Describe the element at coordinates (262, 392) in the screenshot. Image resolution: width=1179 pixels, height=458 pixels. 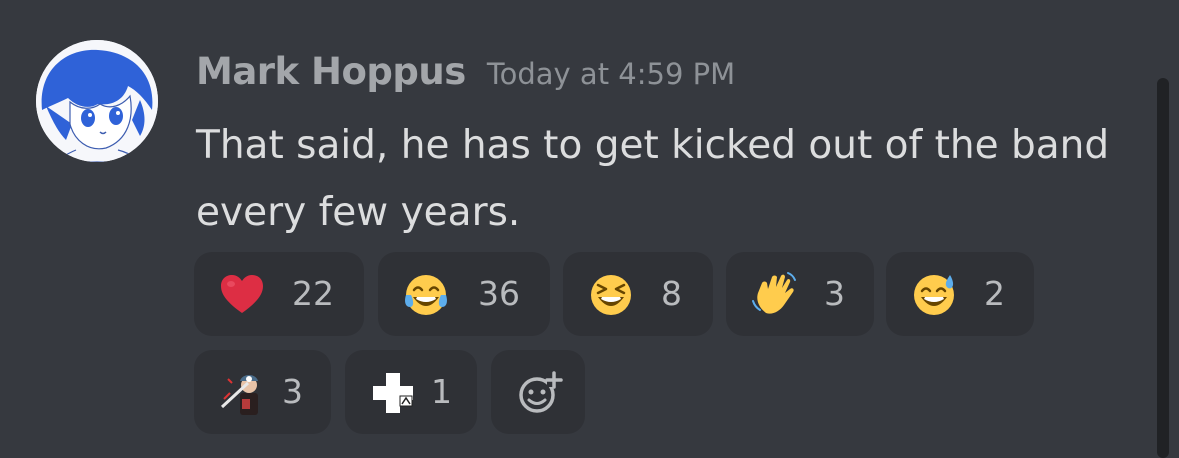
I see `reaction-custom-guitar: 3` at that location.